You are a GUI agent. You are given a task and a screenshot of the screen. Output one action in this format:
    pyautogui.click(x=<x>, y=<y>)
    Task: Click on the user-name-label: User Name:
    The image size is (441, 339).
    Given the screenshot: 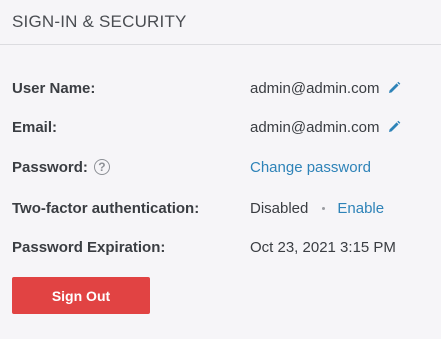 What is the action you would take?
    pyautogui.click(x=54, y=88)
    